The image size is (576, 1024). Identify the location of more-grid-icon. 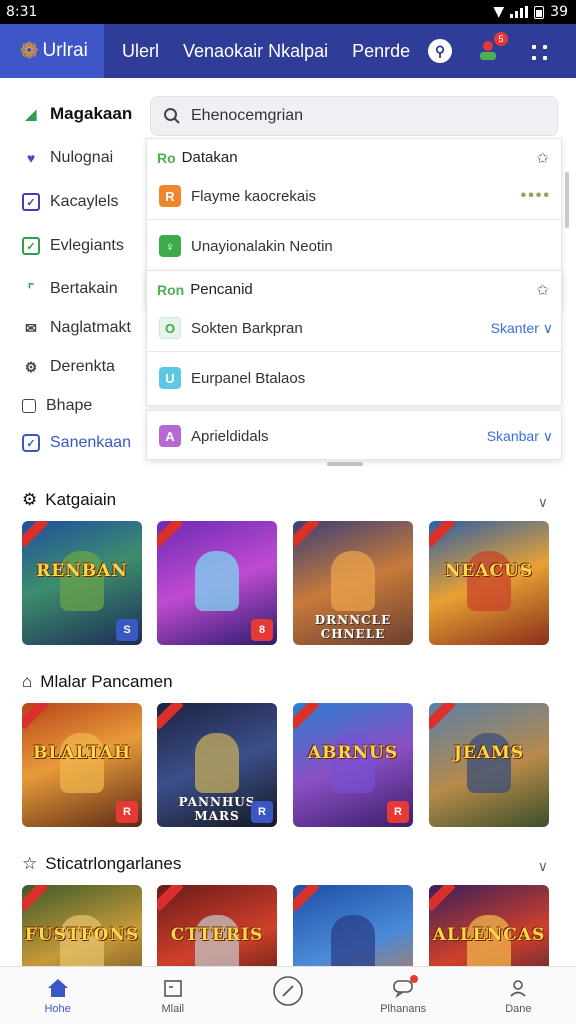
(540, 52).